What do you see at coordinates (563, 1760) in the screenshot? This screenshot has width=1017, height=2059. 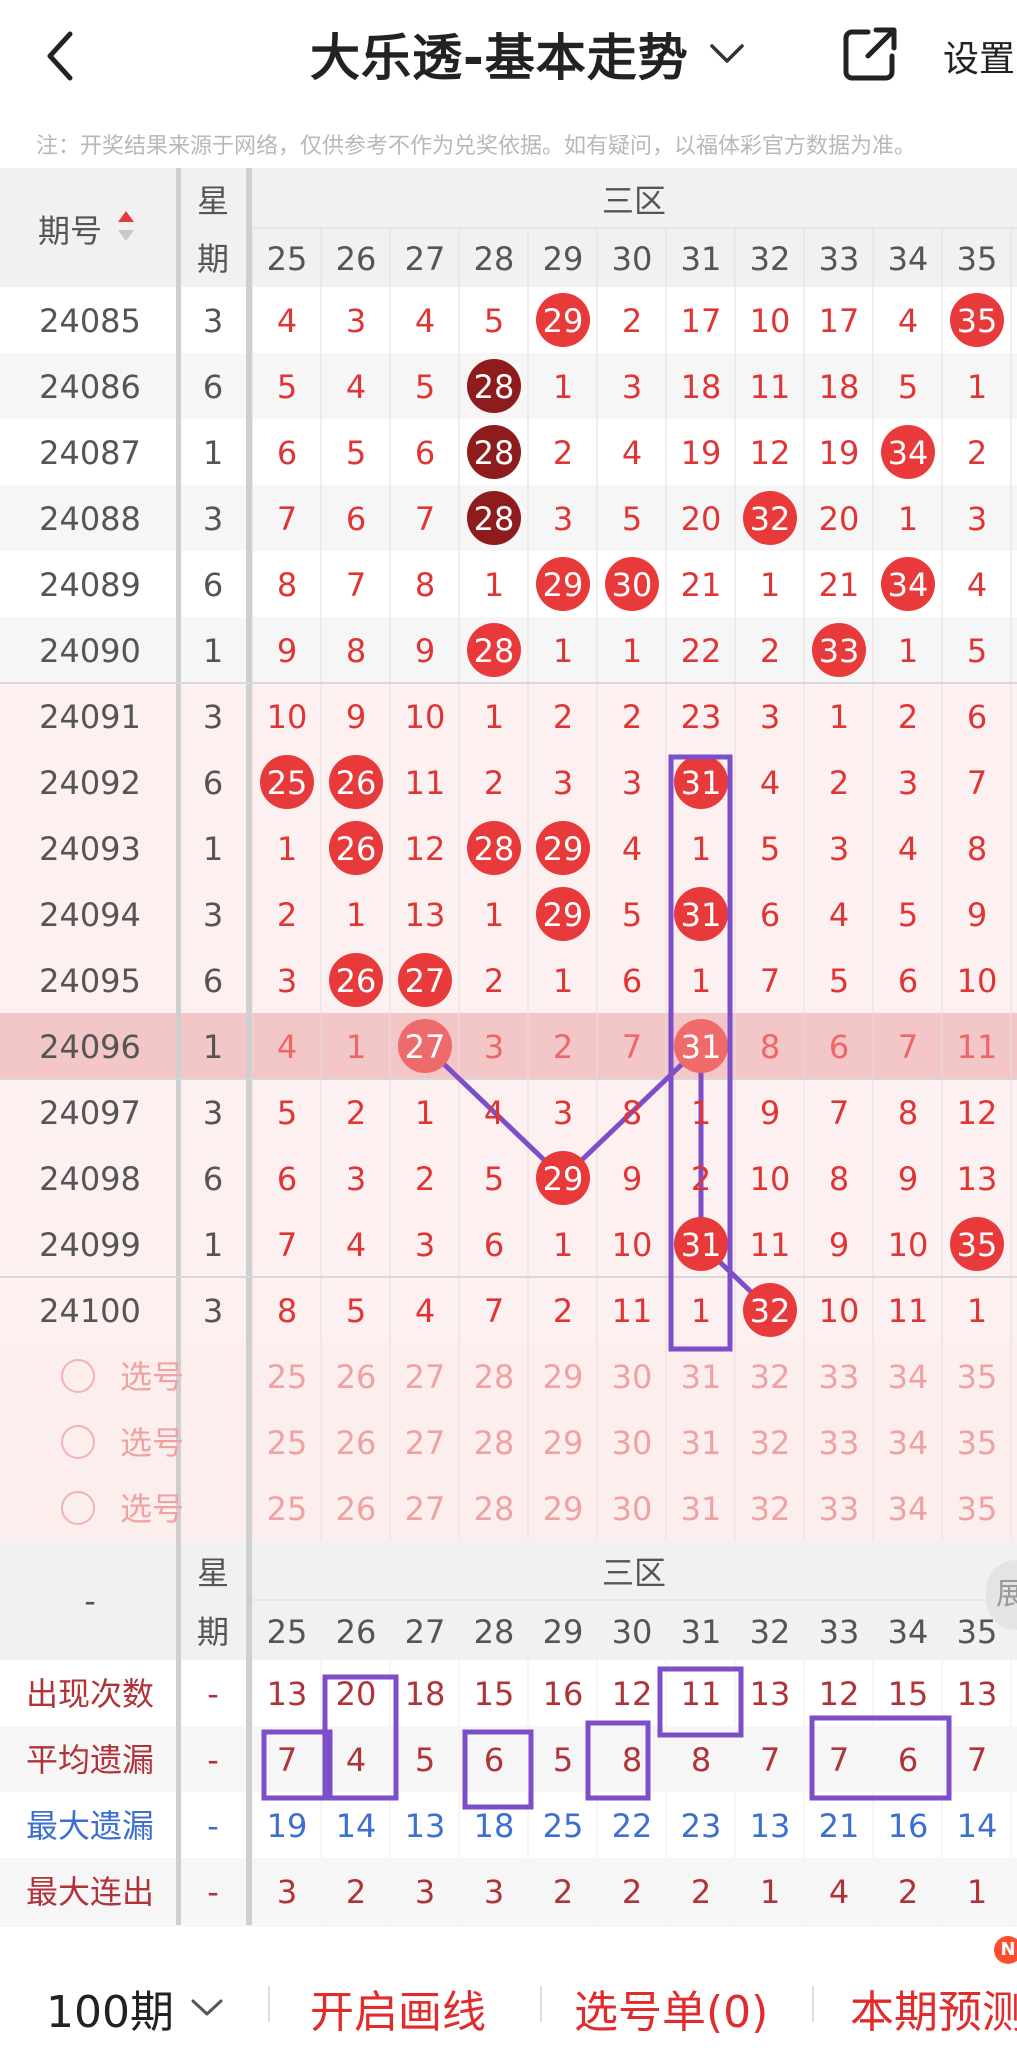 I see `stat-value: 5` at bounding box center [563, 1760].